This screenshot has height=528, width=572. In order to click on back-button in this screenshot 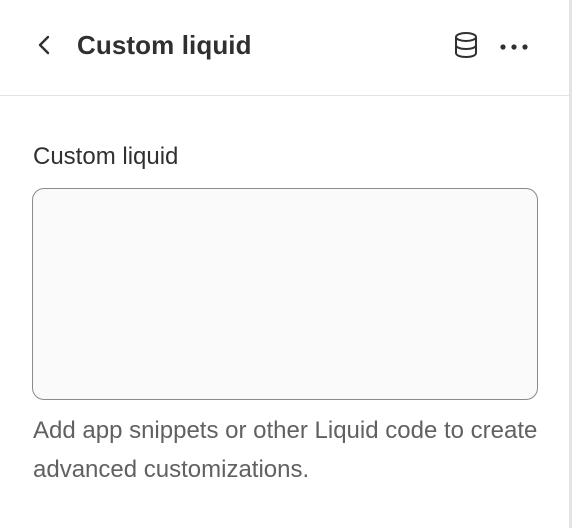, I will do `click(44, 47)`.